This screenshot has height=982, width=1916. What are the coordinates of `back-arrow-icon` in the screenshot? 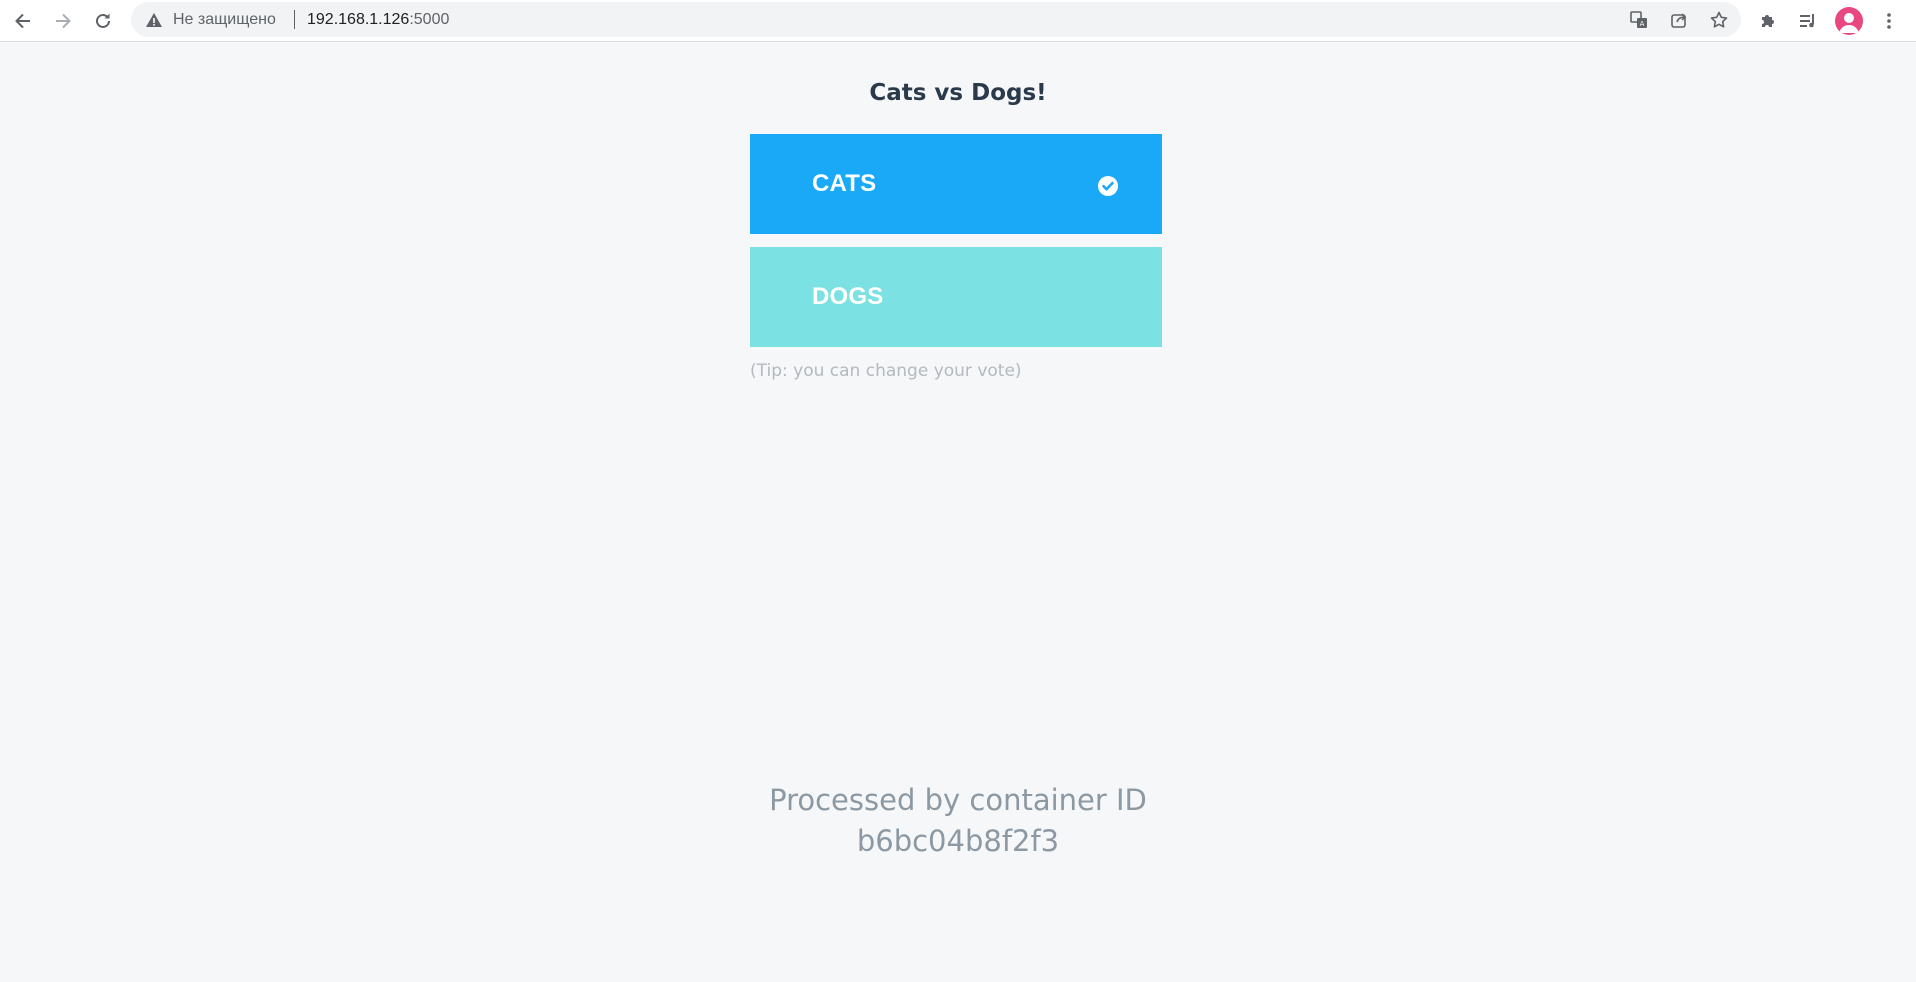 It's located at (23, 21).